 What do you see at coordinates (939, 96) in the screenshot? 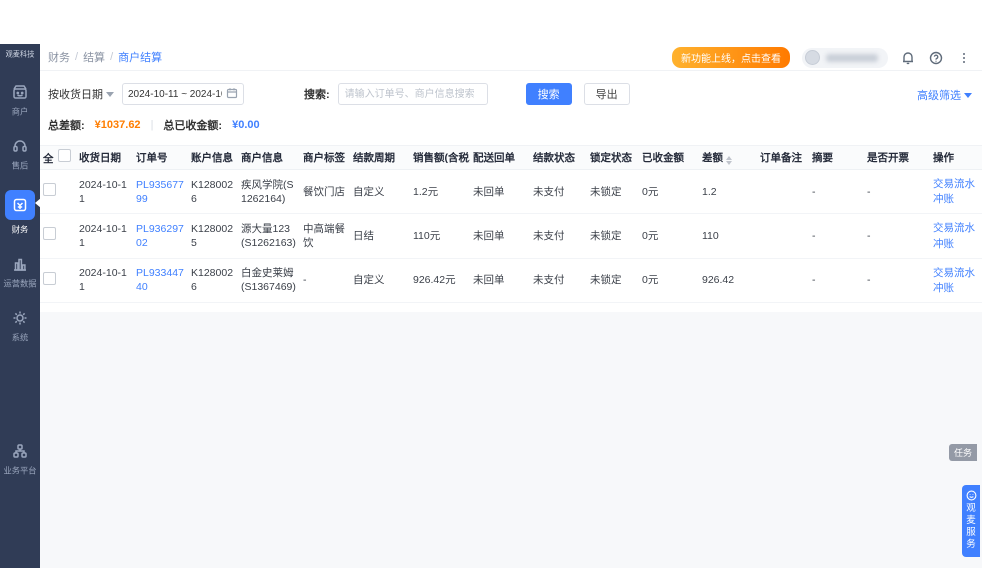
I see `advanced-filter-label: 高级筛选` at bounding box center [939, 96].